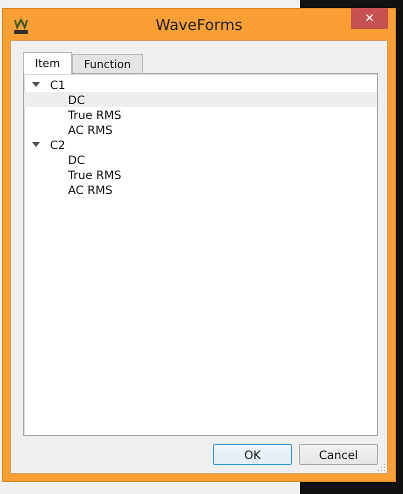 The height and width of the screenshot is (494, 403). Describe the element at coordinates (107, 63) in the screenshot. I see `tab: Function` at that location.